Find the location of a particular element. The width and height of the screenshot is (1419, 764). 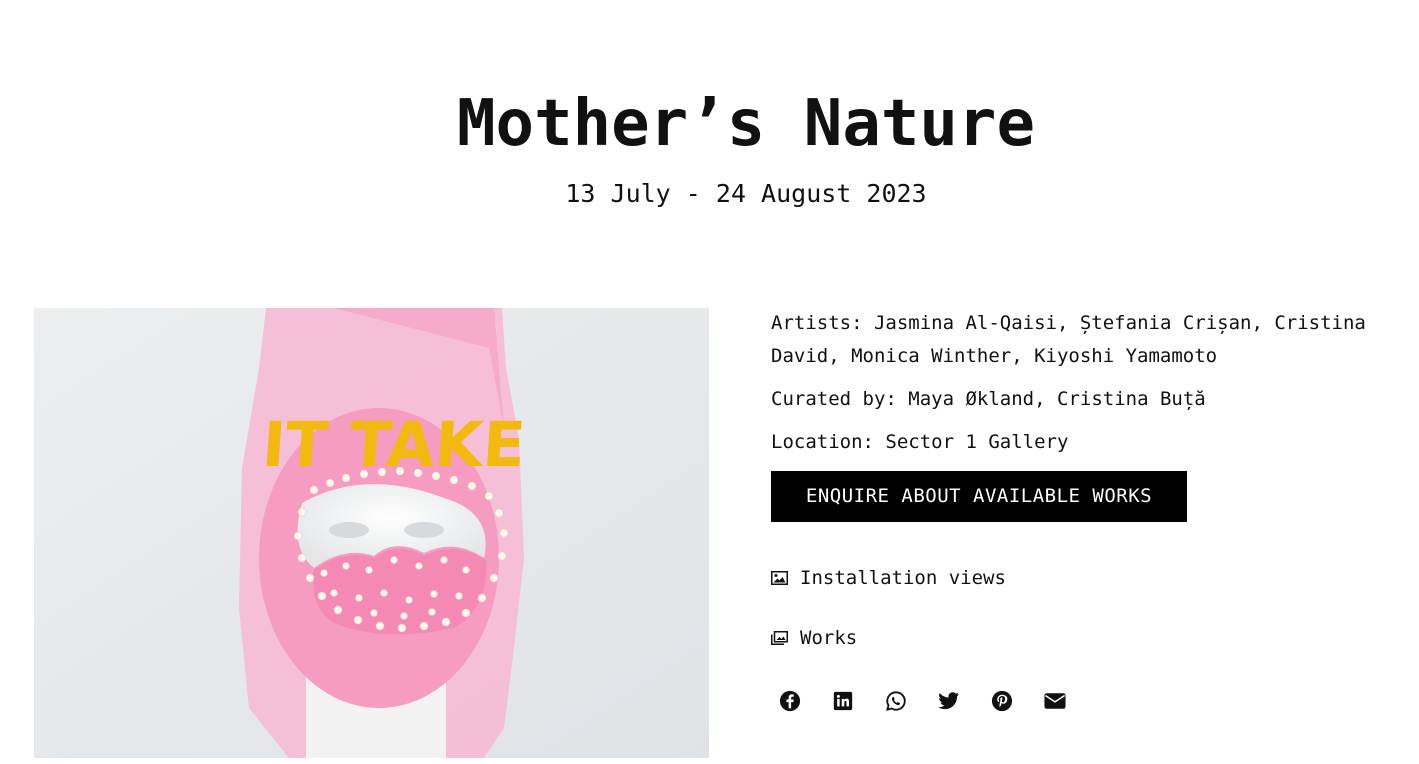

exhibition-dates: 13 July - 24 August 2023 is located at coordinates (746, 193).